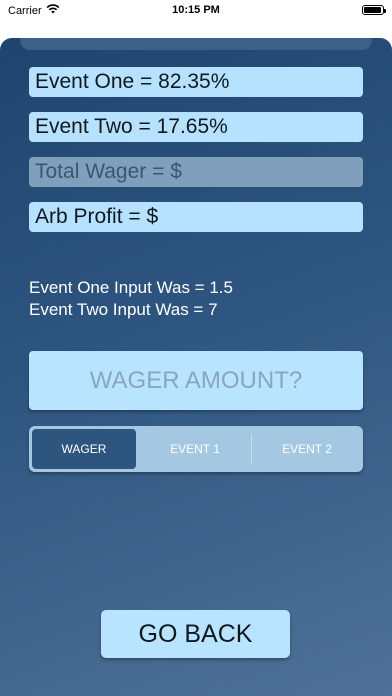 This screenshot has height=696, width=392. I want to click on segment-event-2: EVENT 2, so click(307, 449).